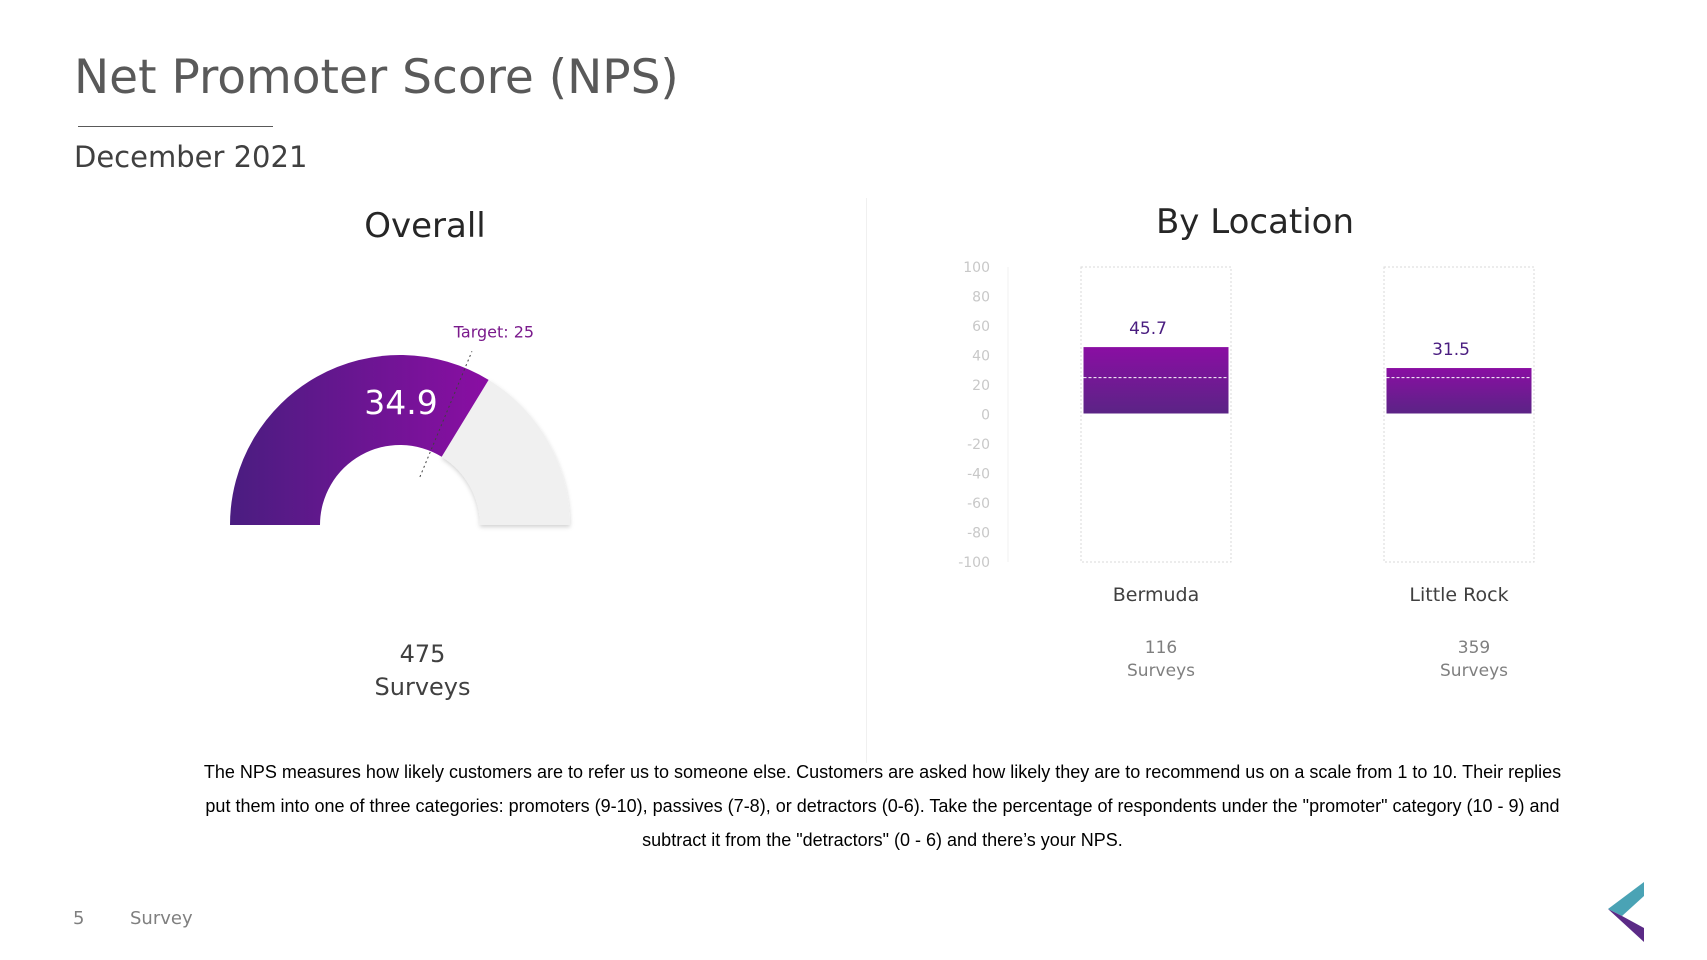  I want to click on y-tick-label: 40, so click(981, 357).